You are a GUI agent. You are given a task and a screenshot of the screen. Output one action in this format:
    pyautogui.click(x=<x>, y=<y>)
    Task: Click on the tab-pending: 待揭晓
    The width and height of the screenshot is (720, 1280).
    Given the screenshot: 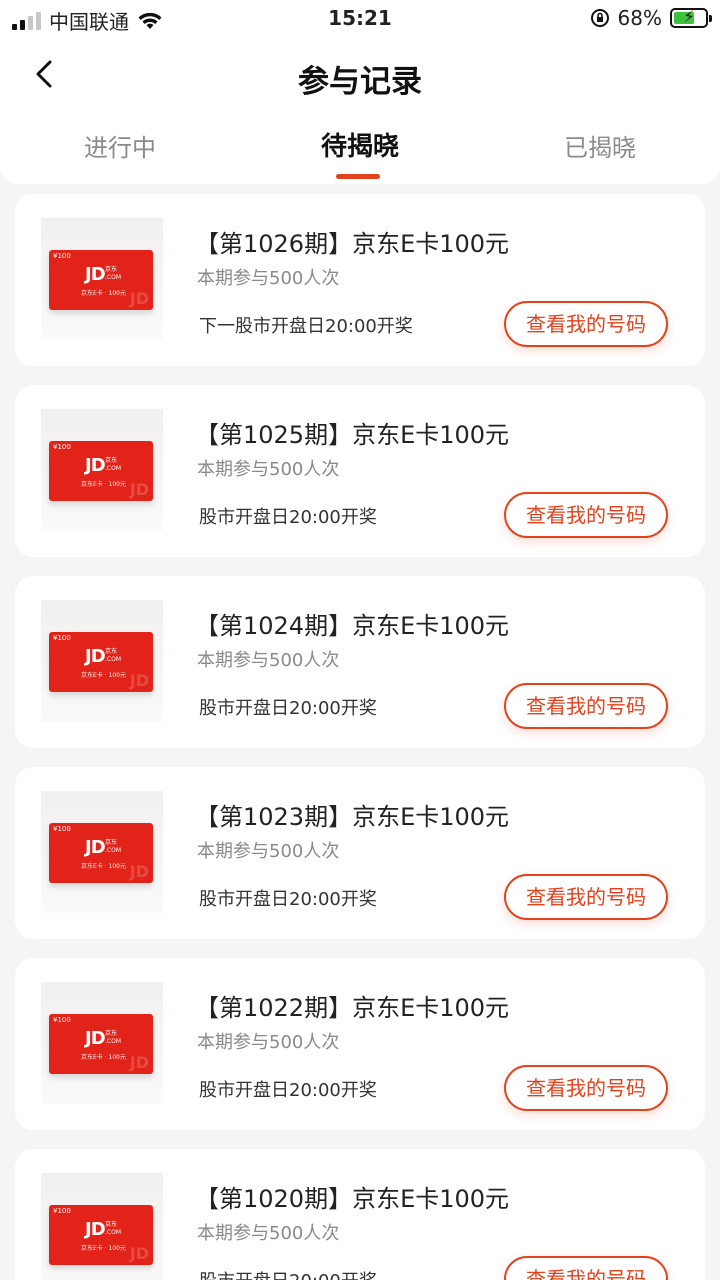 What is the action you would take?
    pyautogui.click(x=360, y=144)
    